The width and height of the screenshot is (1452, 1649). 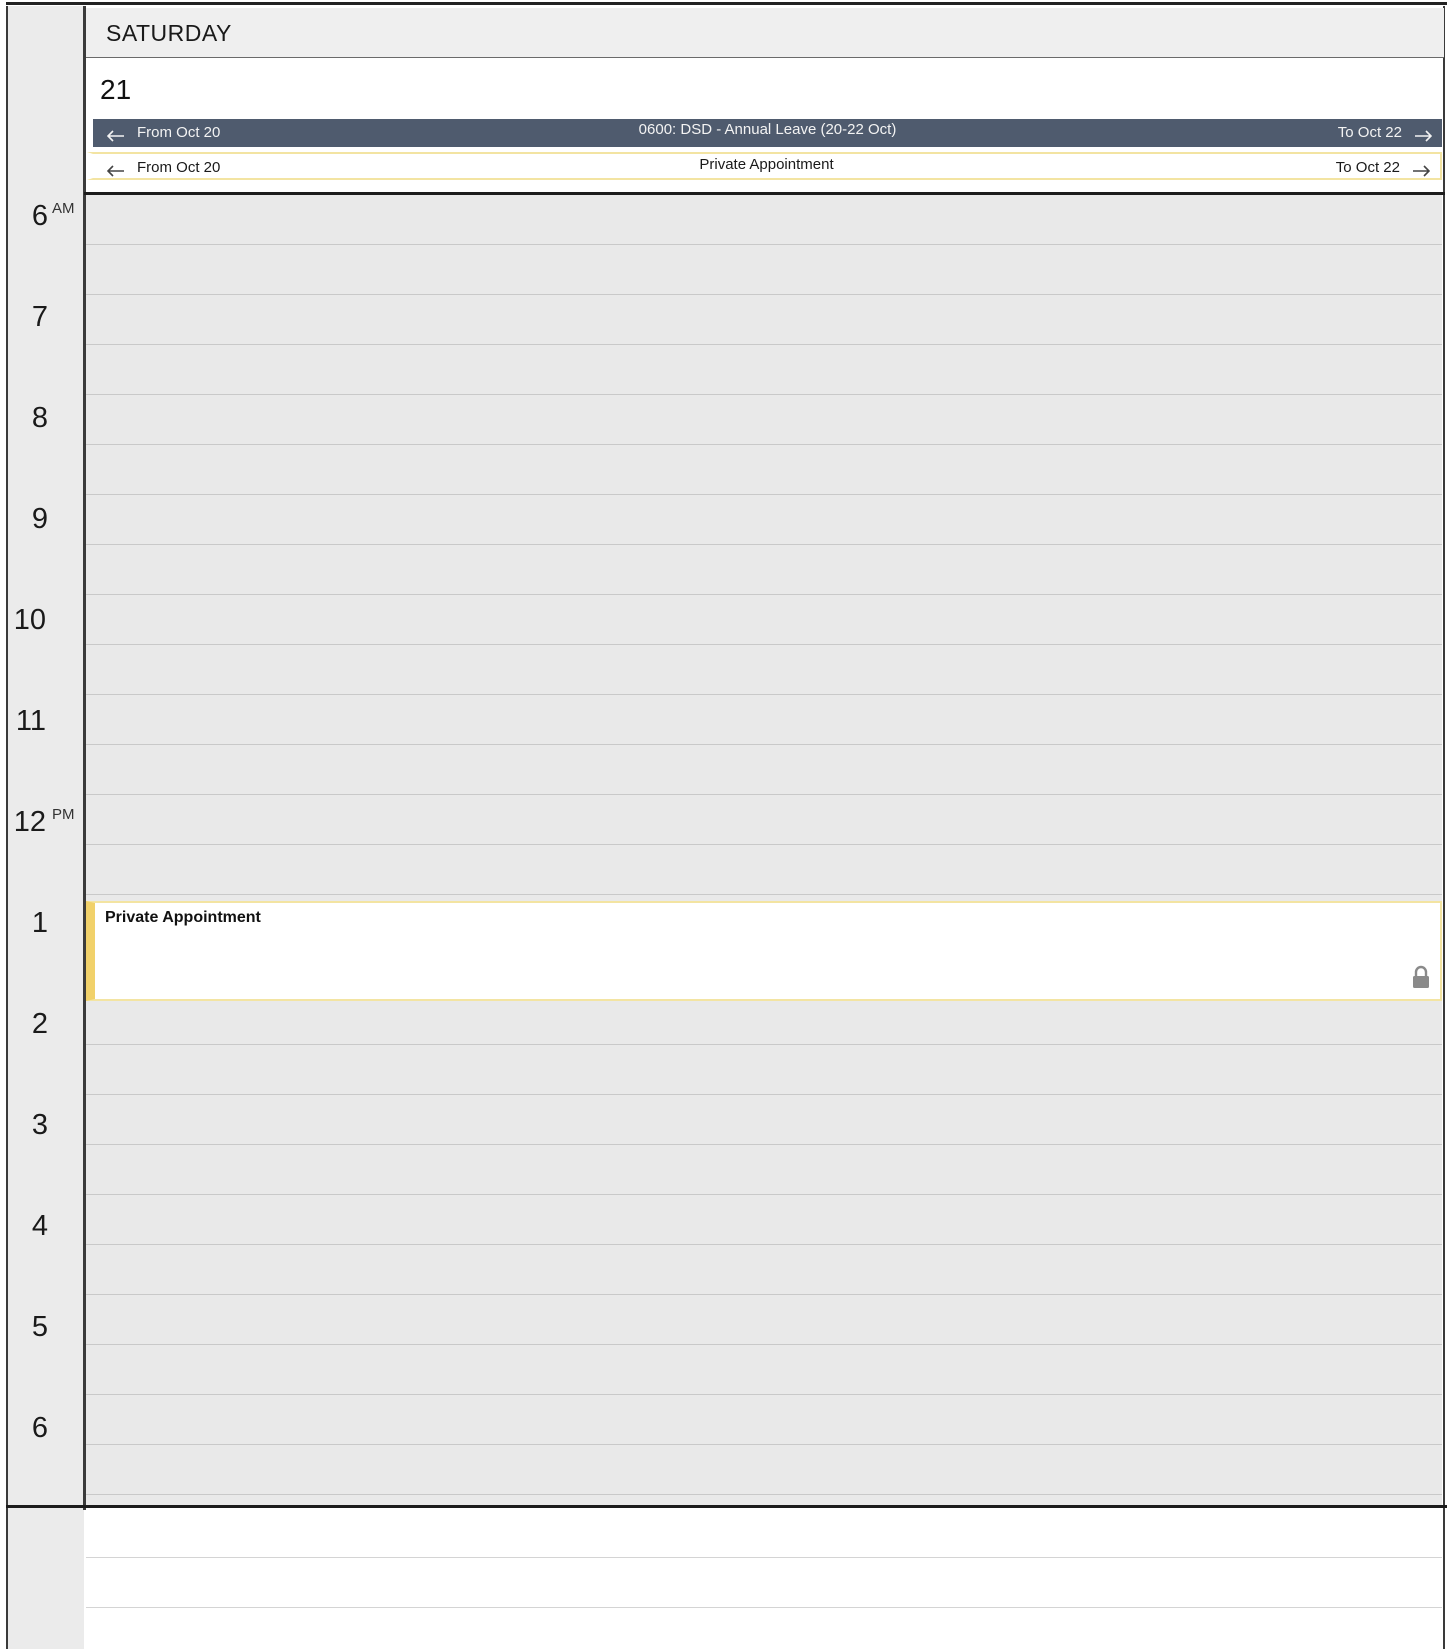 What do you see at coordinates (63, 814) in the screenshot?
I see `hour-suffix: PM` at bounding box center [63, 814].